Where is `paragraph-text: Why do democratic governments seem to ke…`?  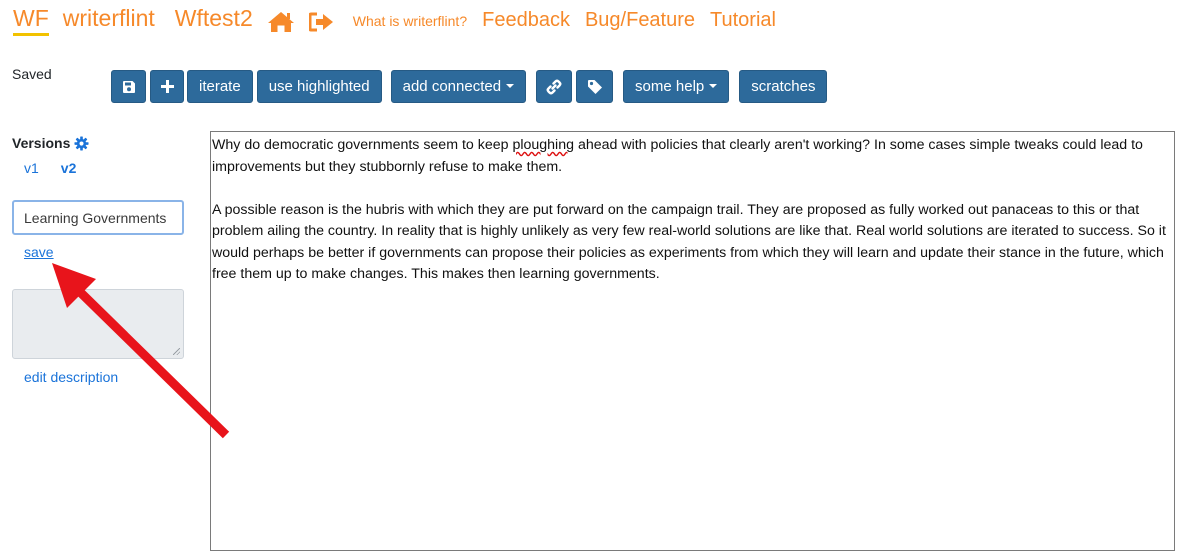 paragraph-text: Why do democratic governments seem to ke… is located at coordinates (362, 145).